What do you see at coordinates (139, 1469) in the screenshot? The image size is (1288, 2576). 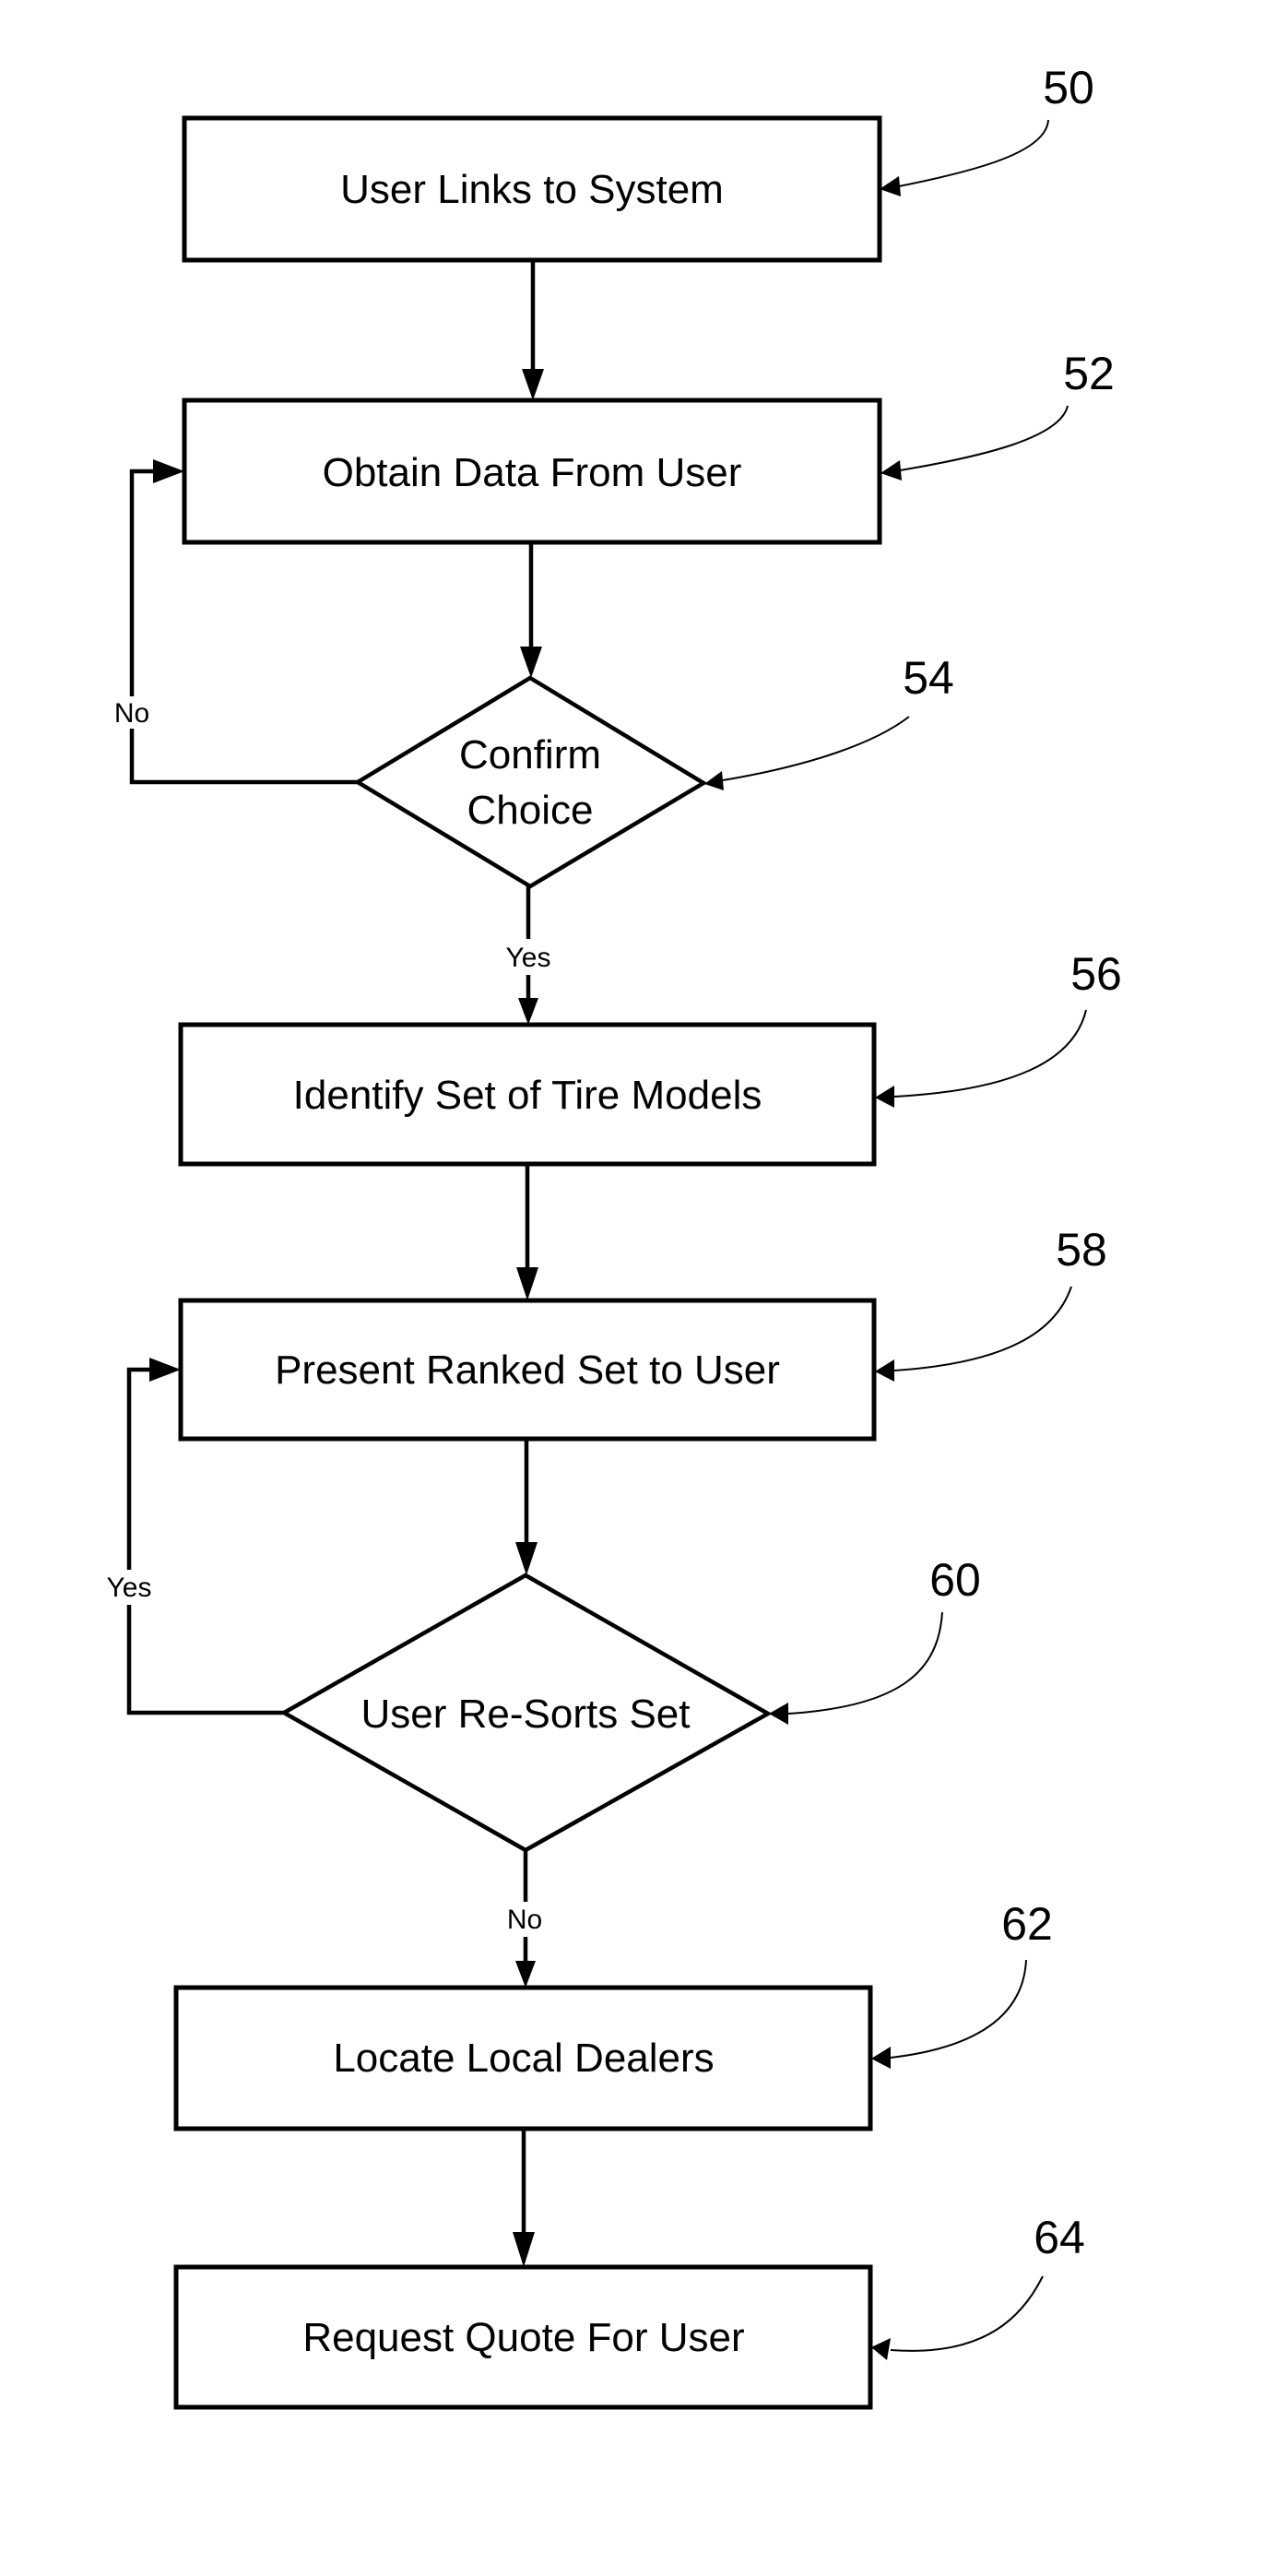 I see `connector-60-yes-loop-upper` at bounding box center [139, 1469].